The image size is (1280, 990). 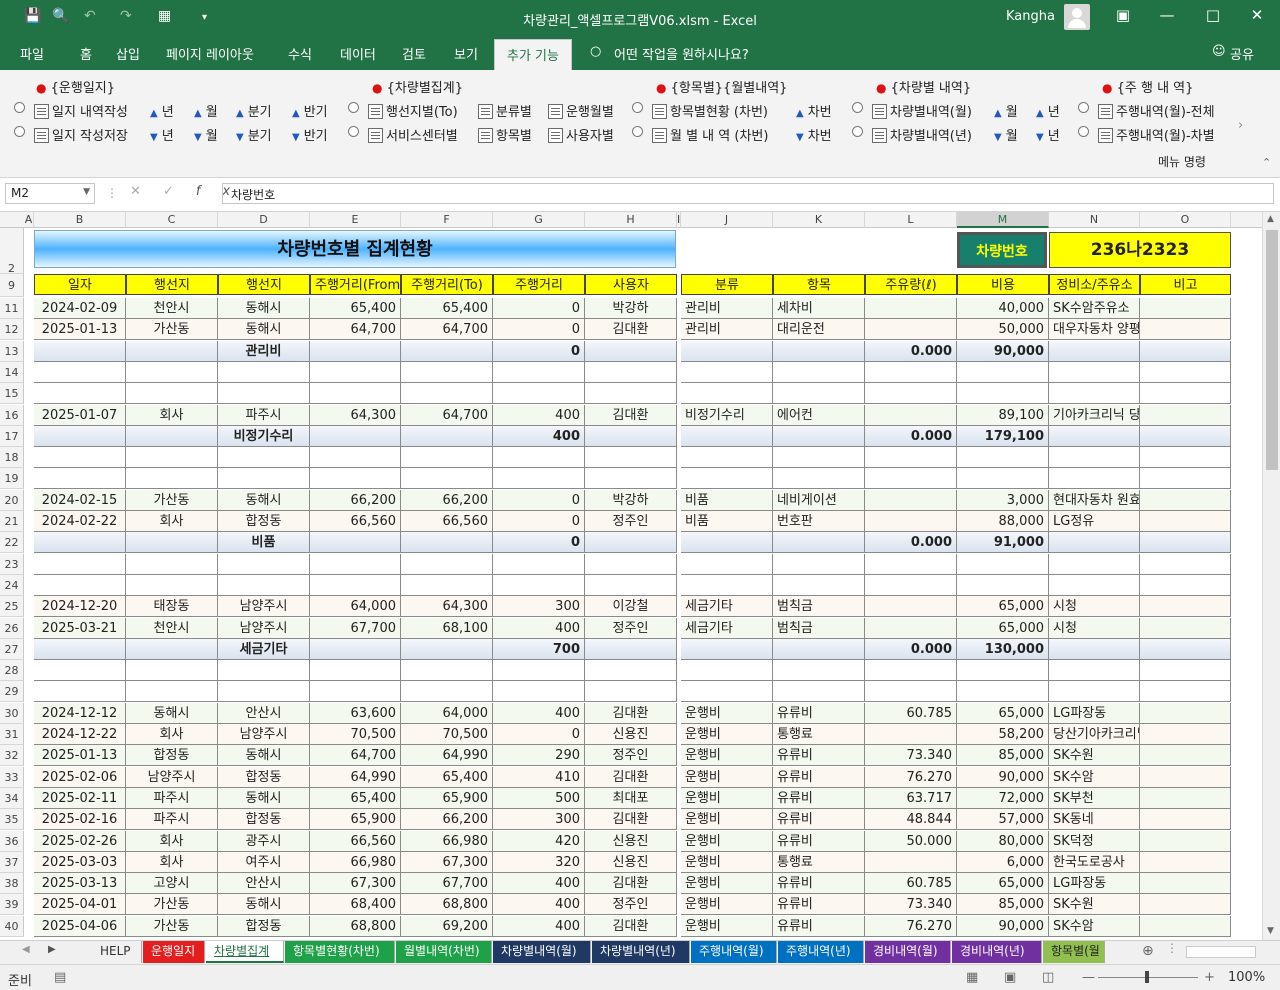 I want to click on data-cell: 500, so click(x=539, y=798).